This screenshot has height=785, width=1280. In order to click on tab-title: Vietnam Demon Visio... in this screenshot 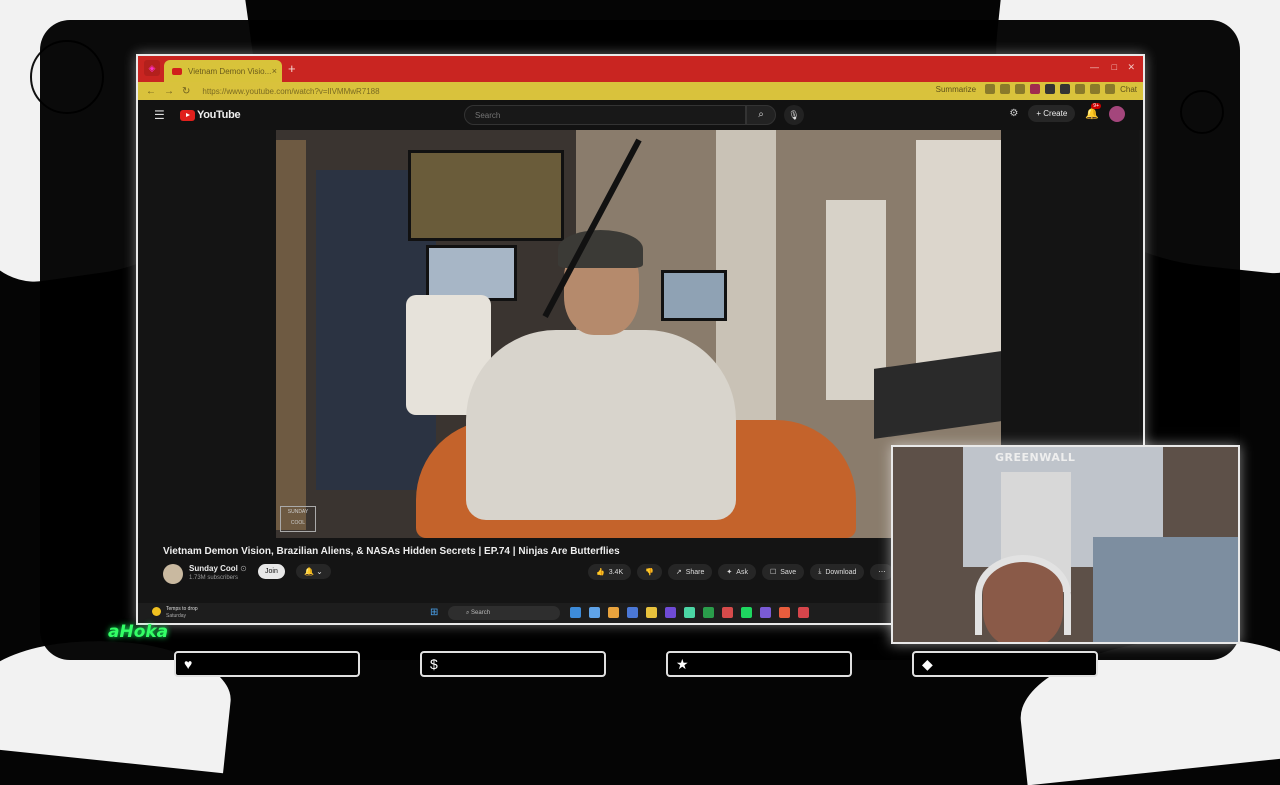, I will do `click(230, 71)`.